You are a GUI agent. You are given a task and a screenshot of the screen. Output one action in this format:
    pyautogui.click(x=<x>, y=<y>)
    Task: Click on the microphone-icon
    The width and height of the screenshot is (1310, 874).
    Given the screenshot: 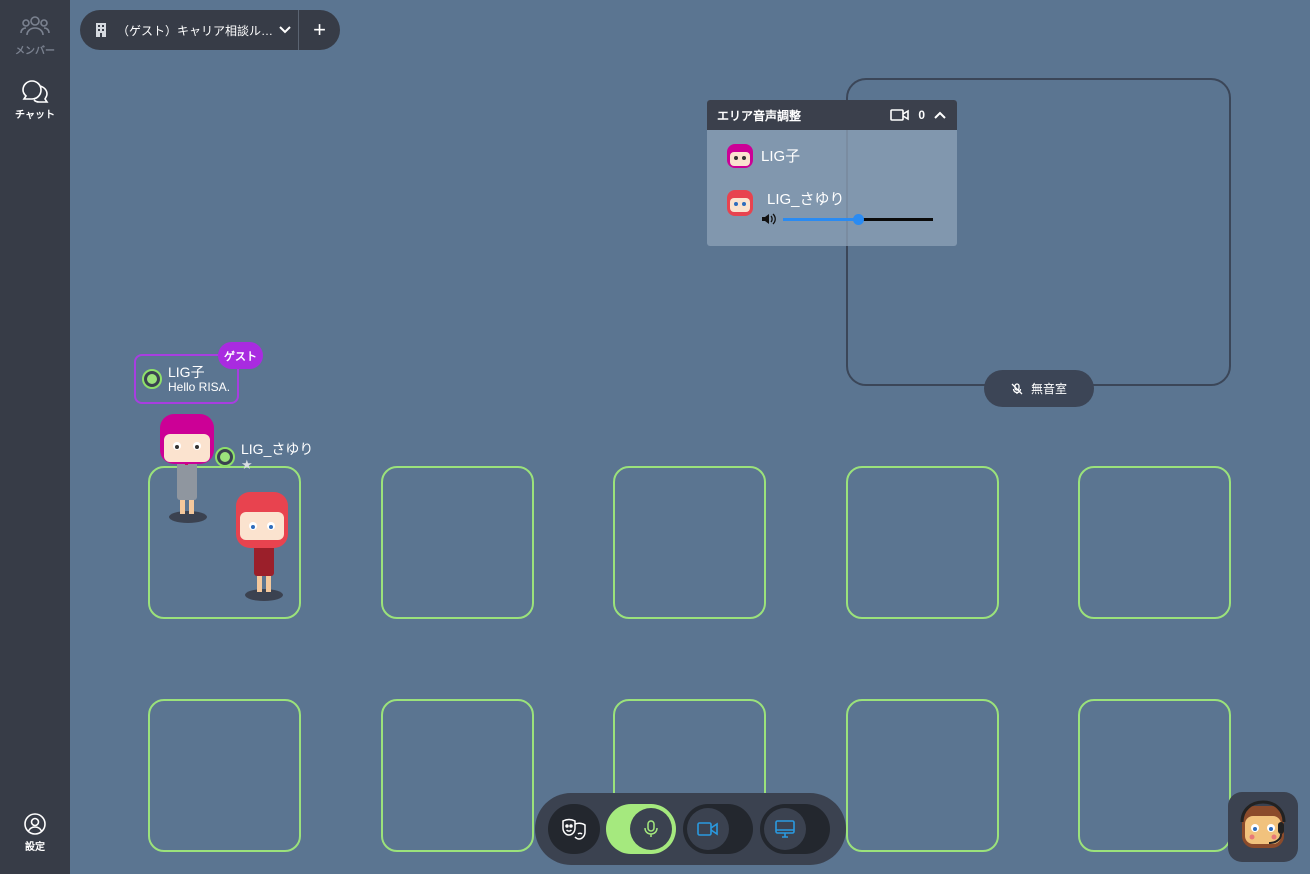 What is the action you would take?
    pyautogui.click(x=651, y=828)
    